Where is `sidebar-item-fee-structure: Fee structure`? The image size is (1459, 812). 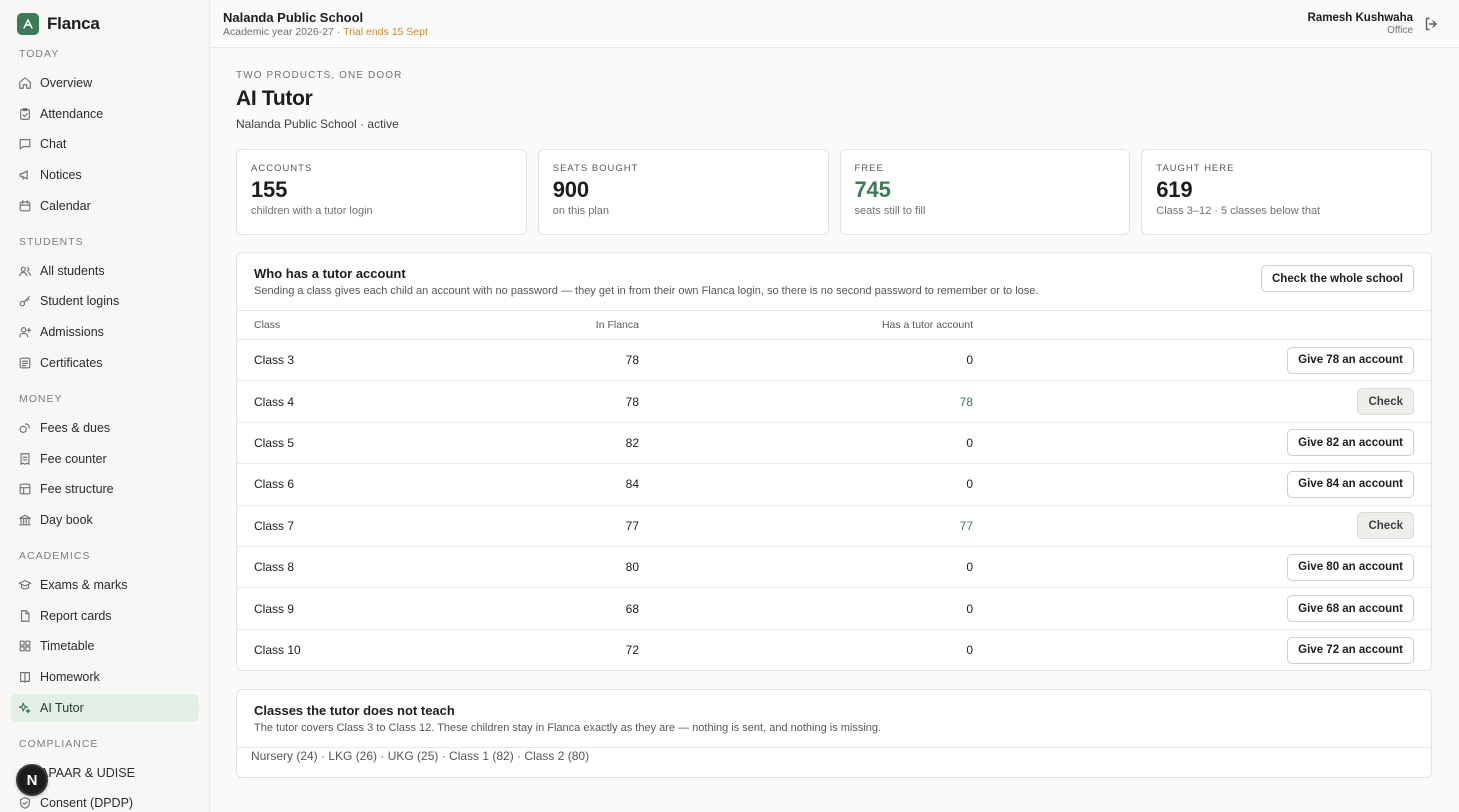 sidebar-item-fee-structure: Fee structure is located at coordinates (105, 489).